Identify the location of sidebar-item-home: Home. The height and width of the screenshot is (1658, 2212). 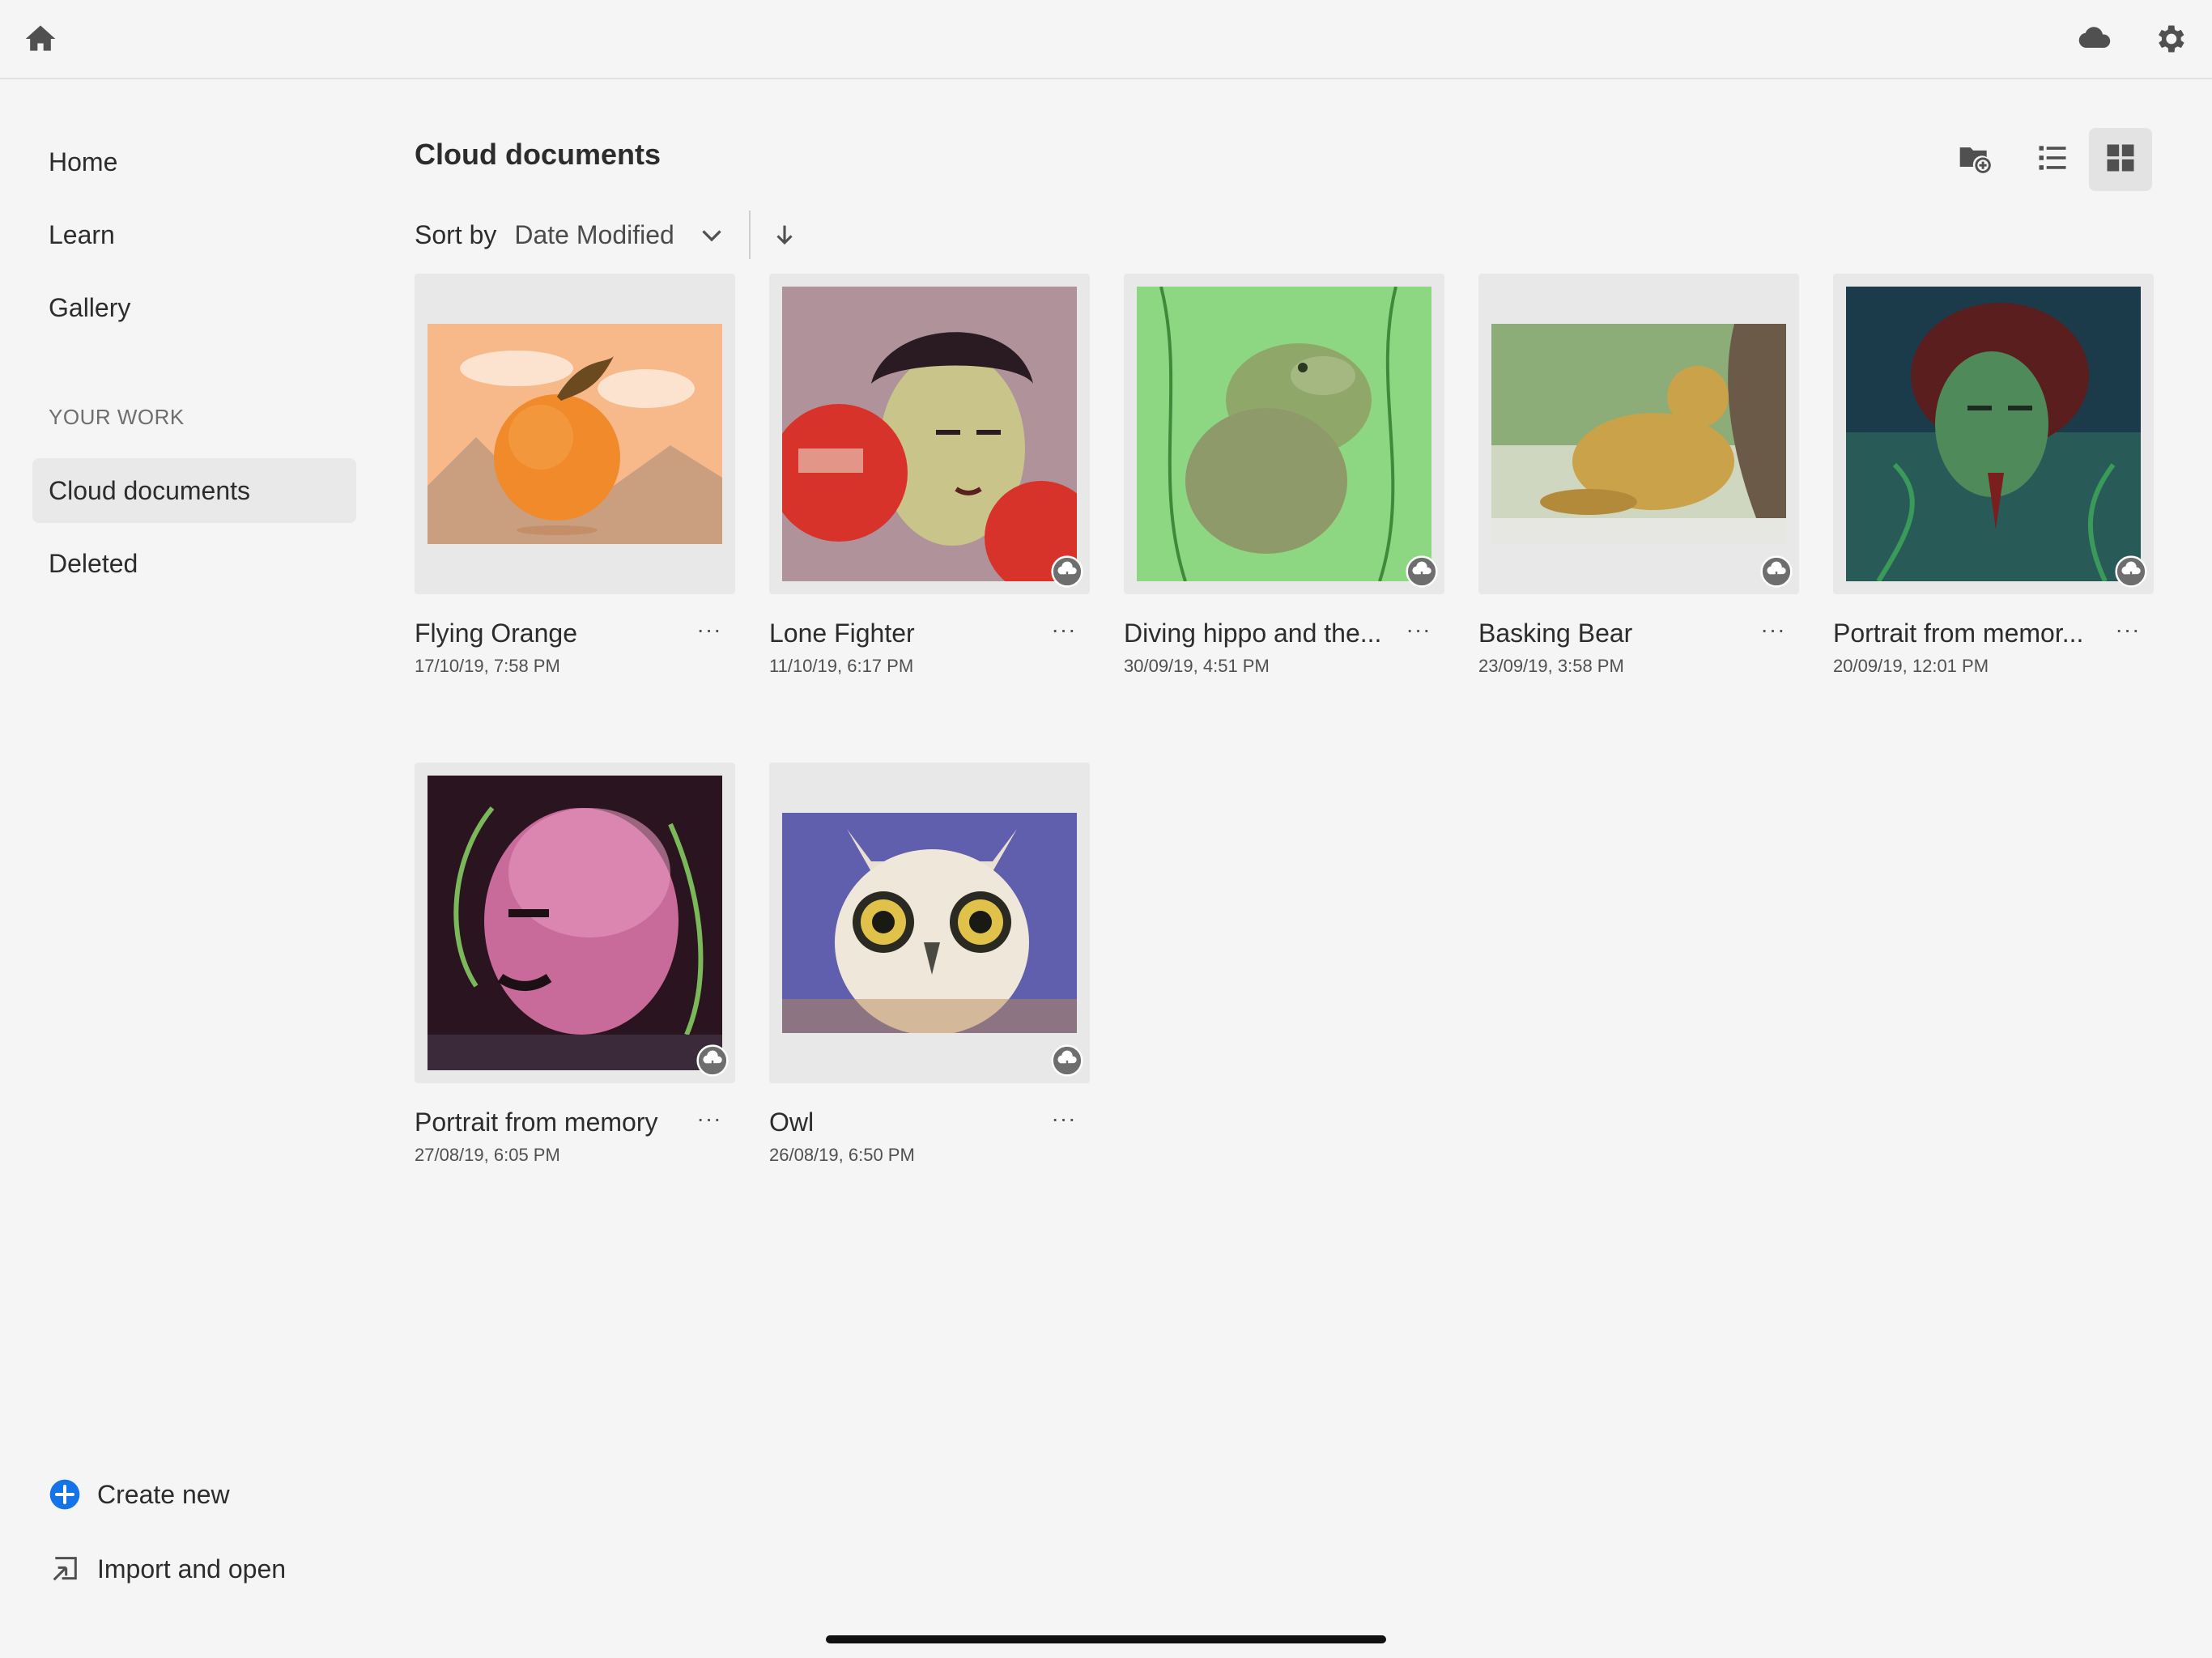
(194, 162).